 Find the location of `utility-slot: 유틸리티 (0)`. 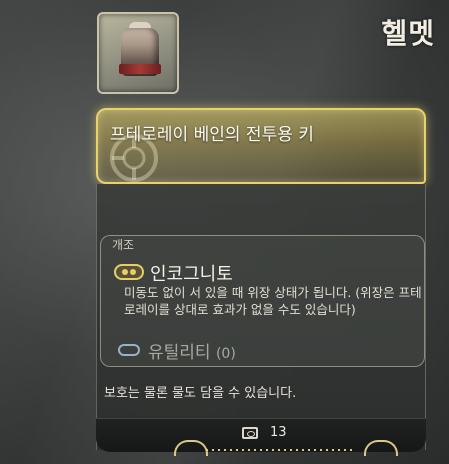

utility-slot: 유틸리티 (0) is located at coordinates (192, 350).